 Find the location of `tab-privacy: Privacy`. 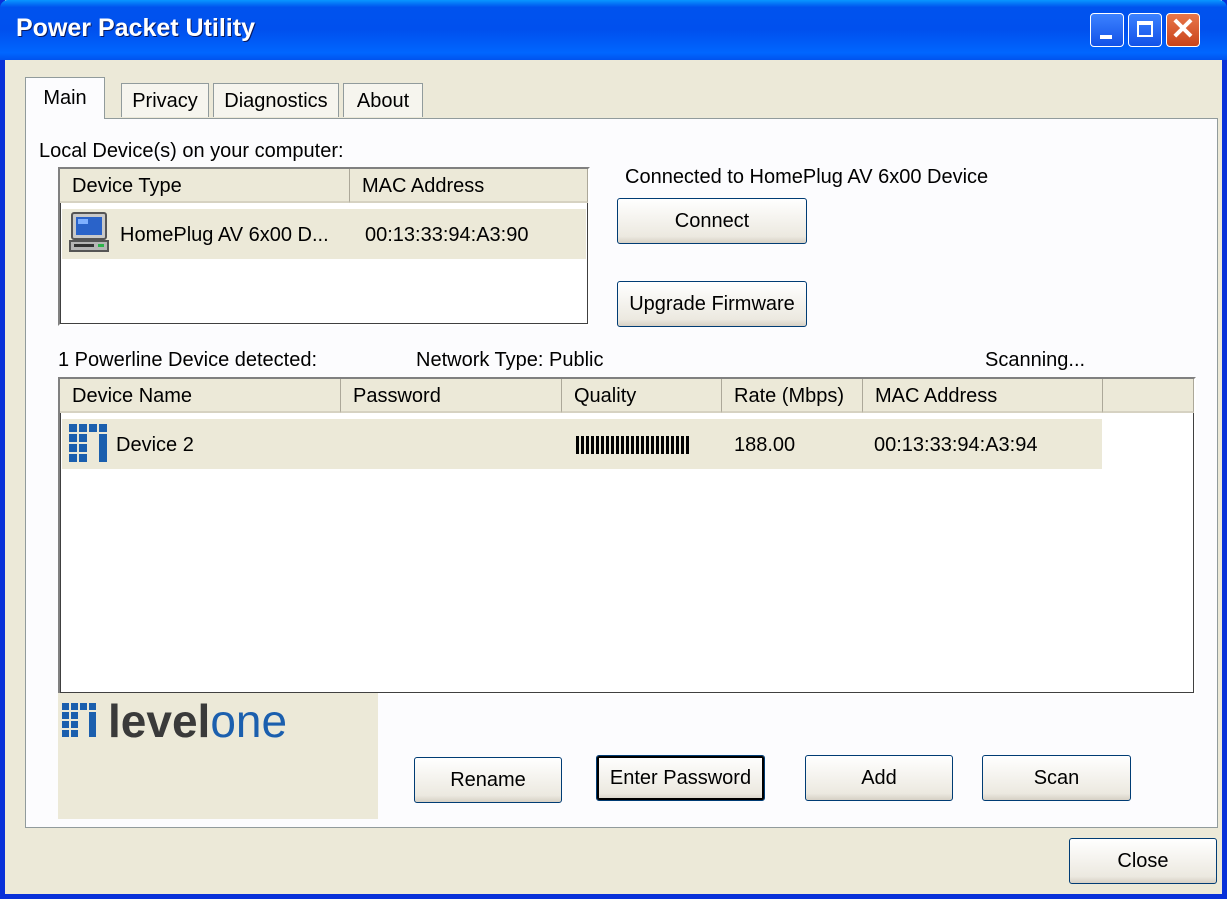

tab-privacy: Privacy is located at coordinates (165, 100).